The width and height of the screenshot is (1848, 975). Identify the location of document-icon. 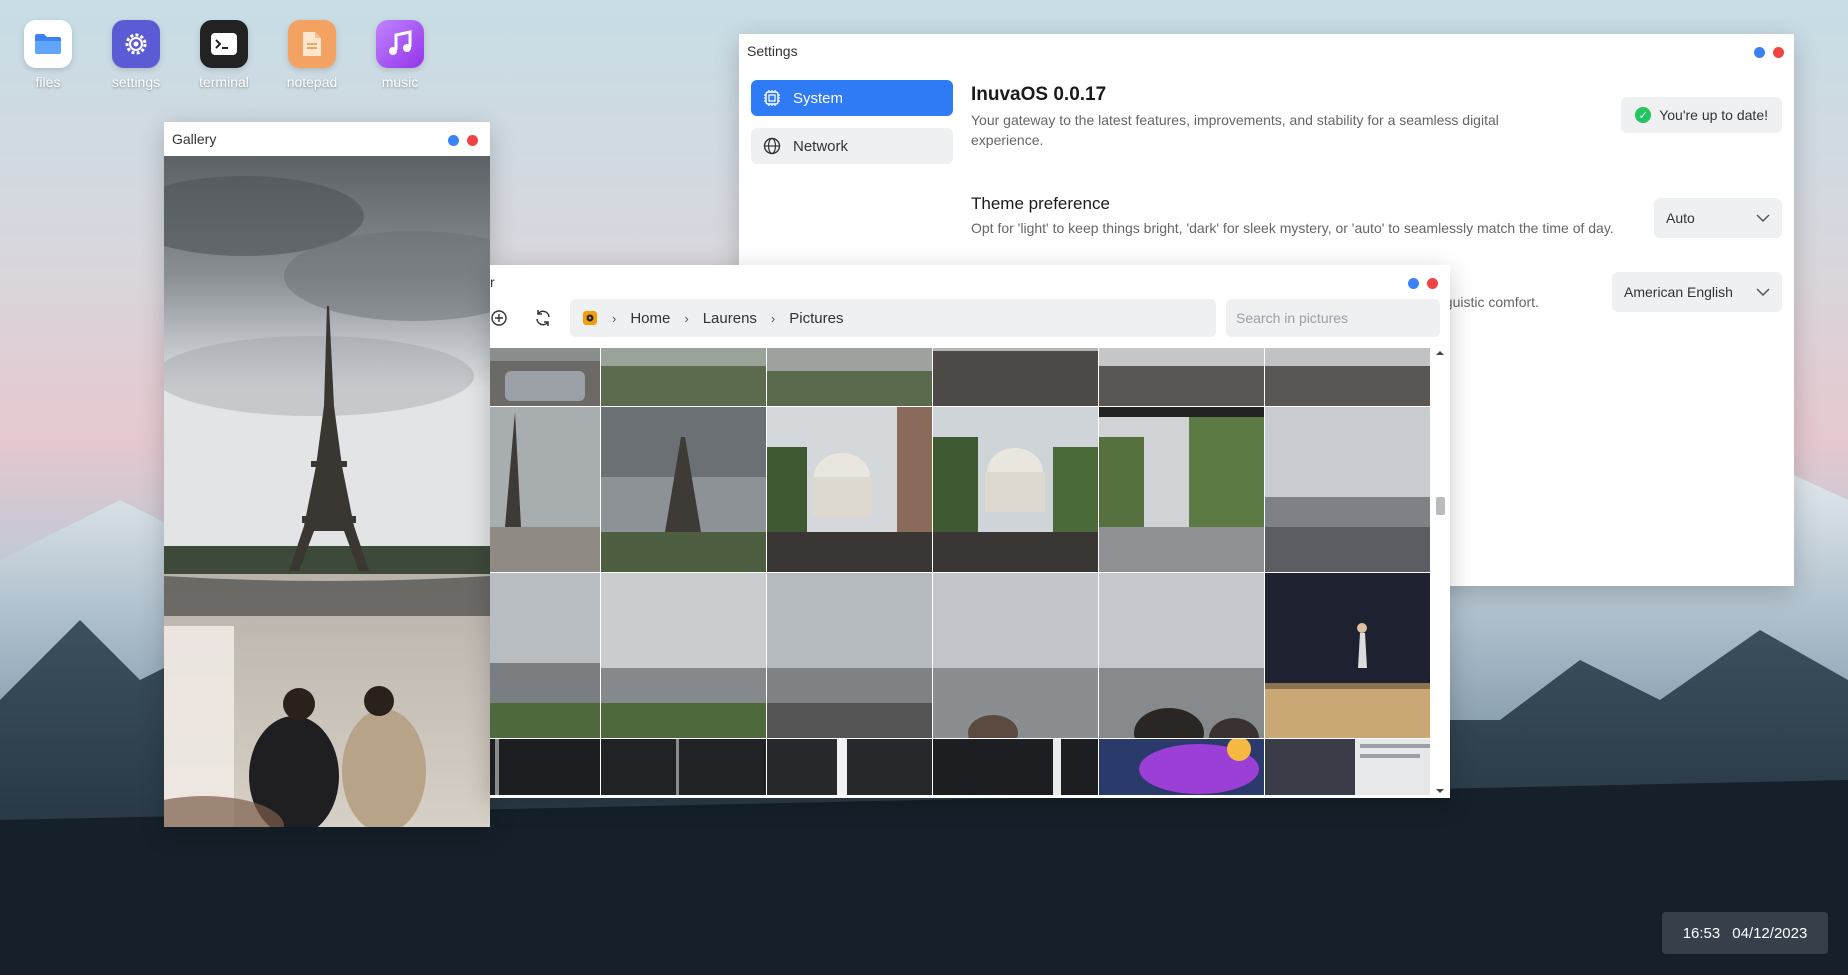
(312, 44).